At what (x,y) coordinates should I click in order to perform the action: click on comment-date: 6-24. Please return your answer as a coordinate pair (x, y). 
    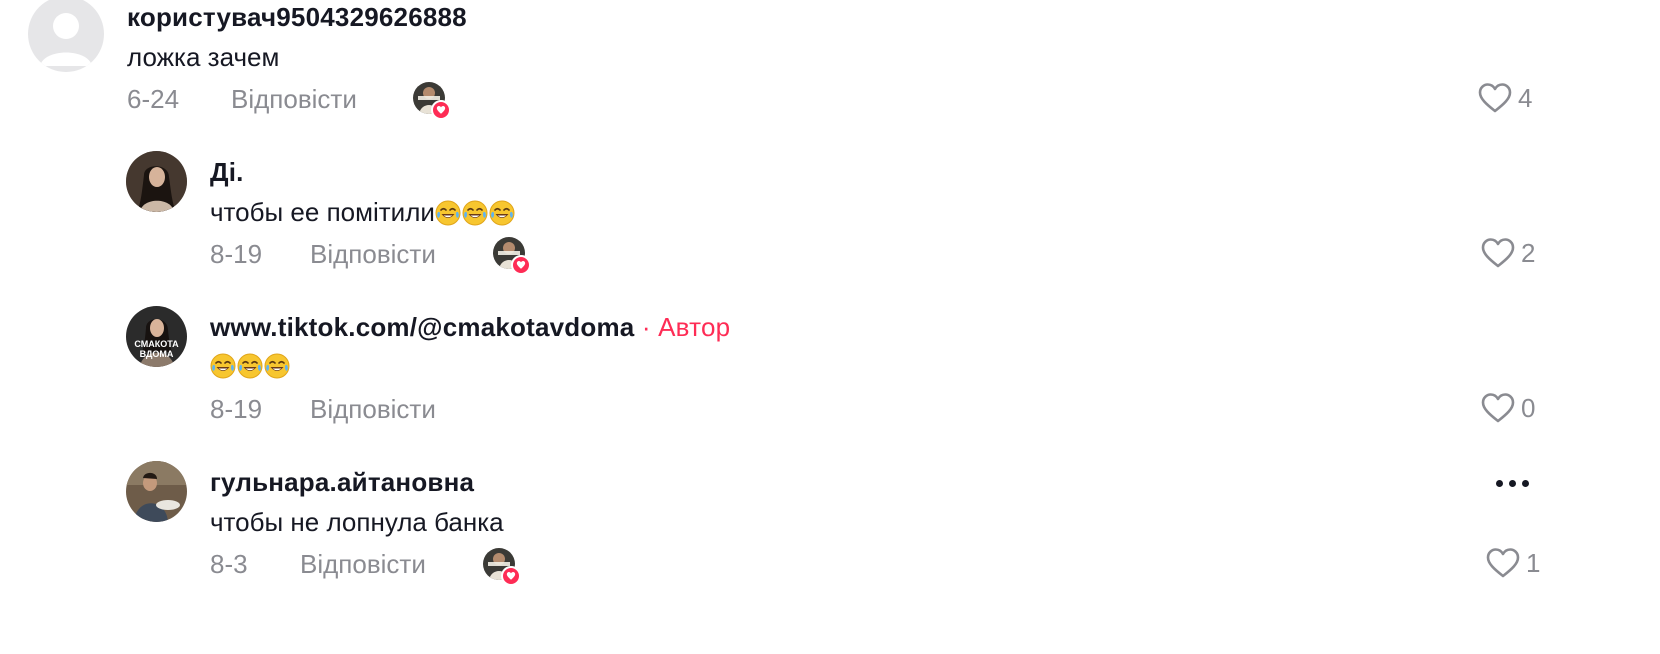
    Looking at the image, I should click on (153, 99).